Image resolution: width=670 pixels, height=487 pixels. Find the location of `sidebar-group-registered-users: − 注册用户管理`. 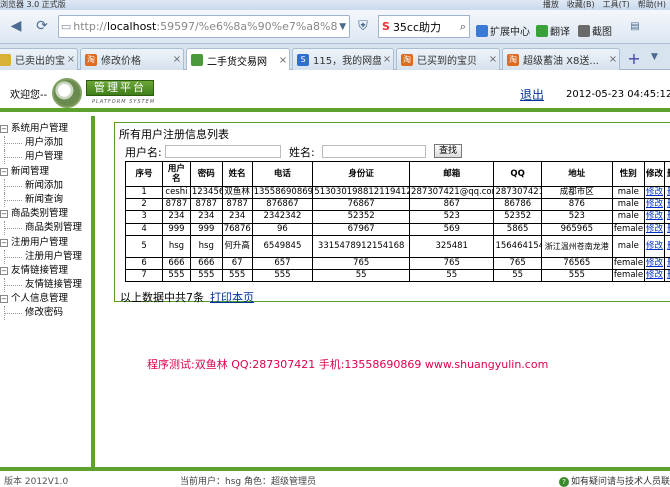

sidebar-group-registered-users: − 注册用户管理 is located at coordinates (47, 243).